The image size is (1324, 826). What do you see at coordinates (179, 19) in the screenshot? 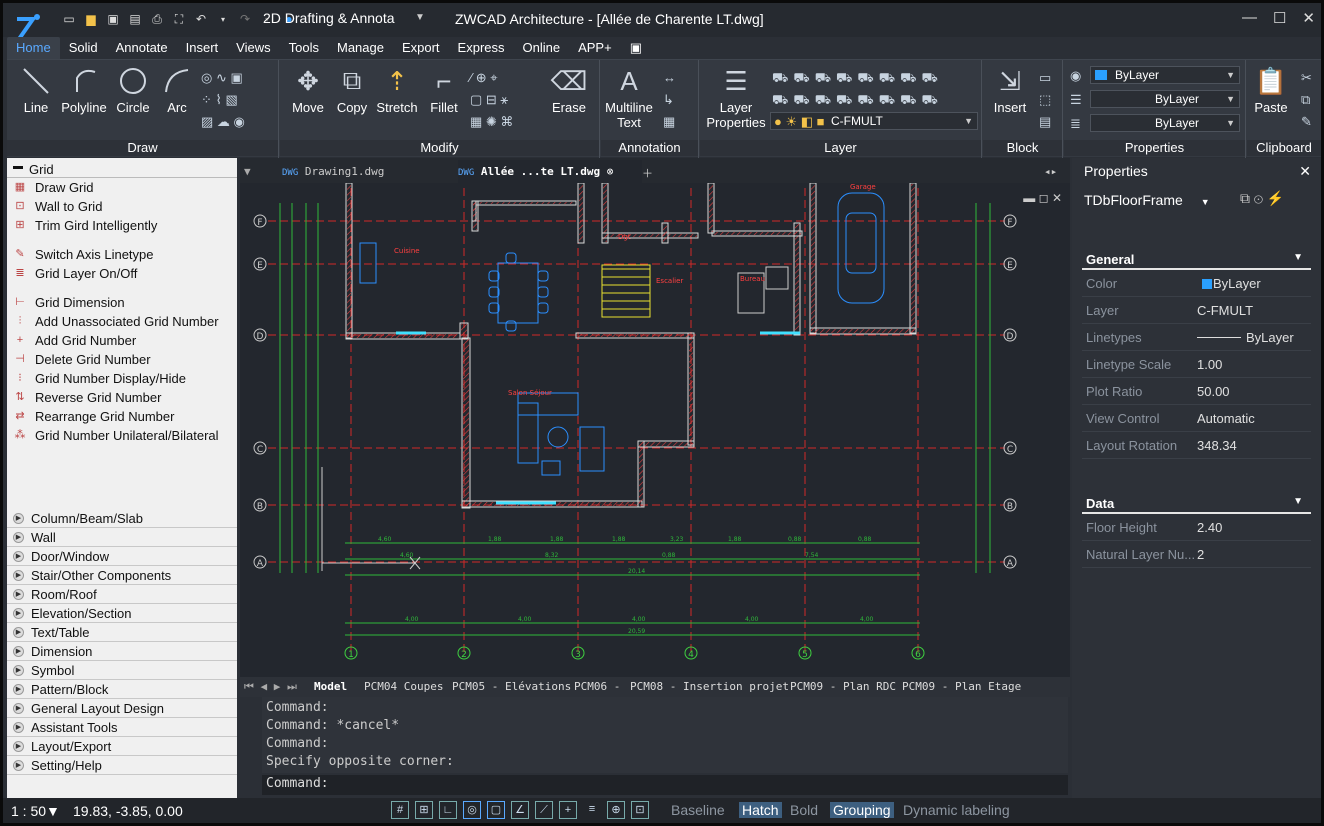
I see `zoom-extents-icon: ⛶` at bounding box center [179, 19].